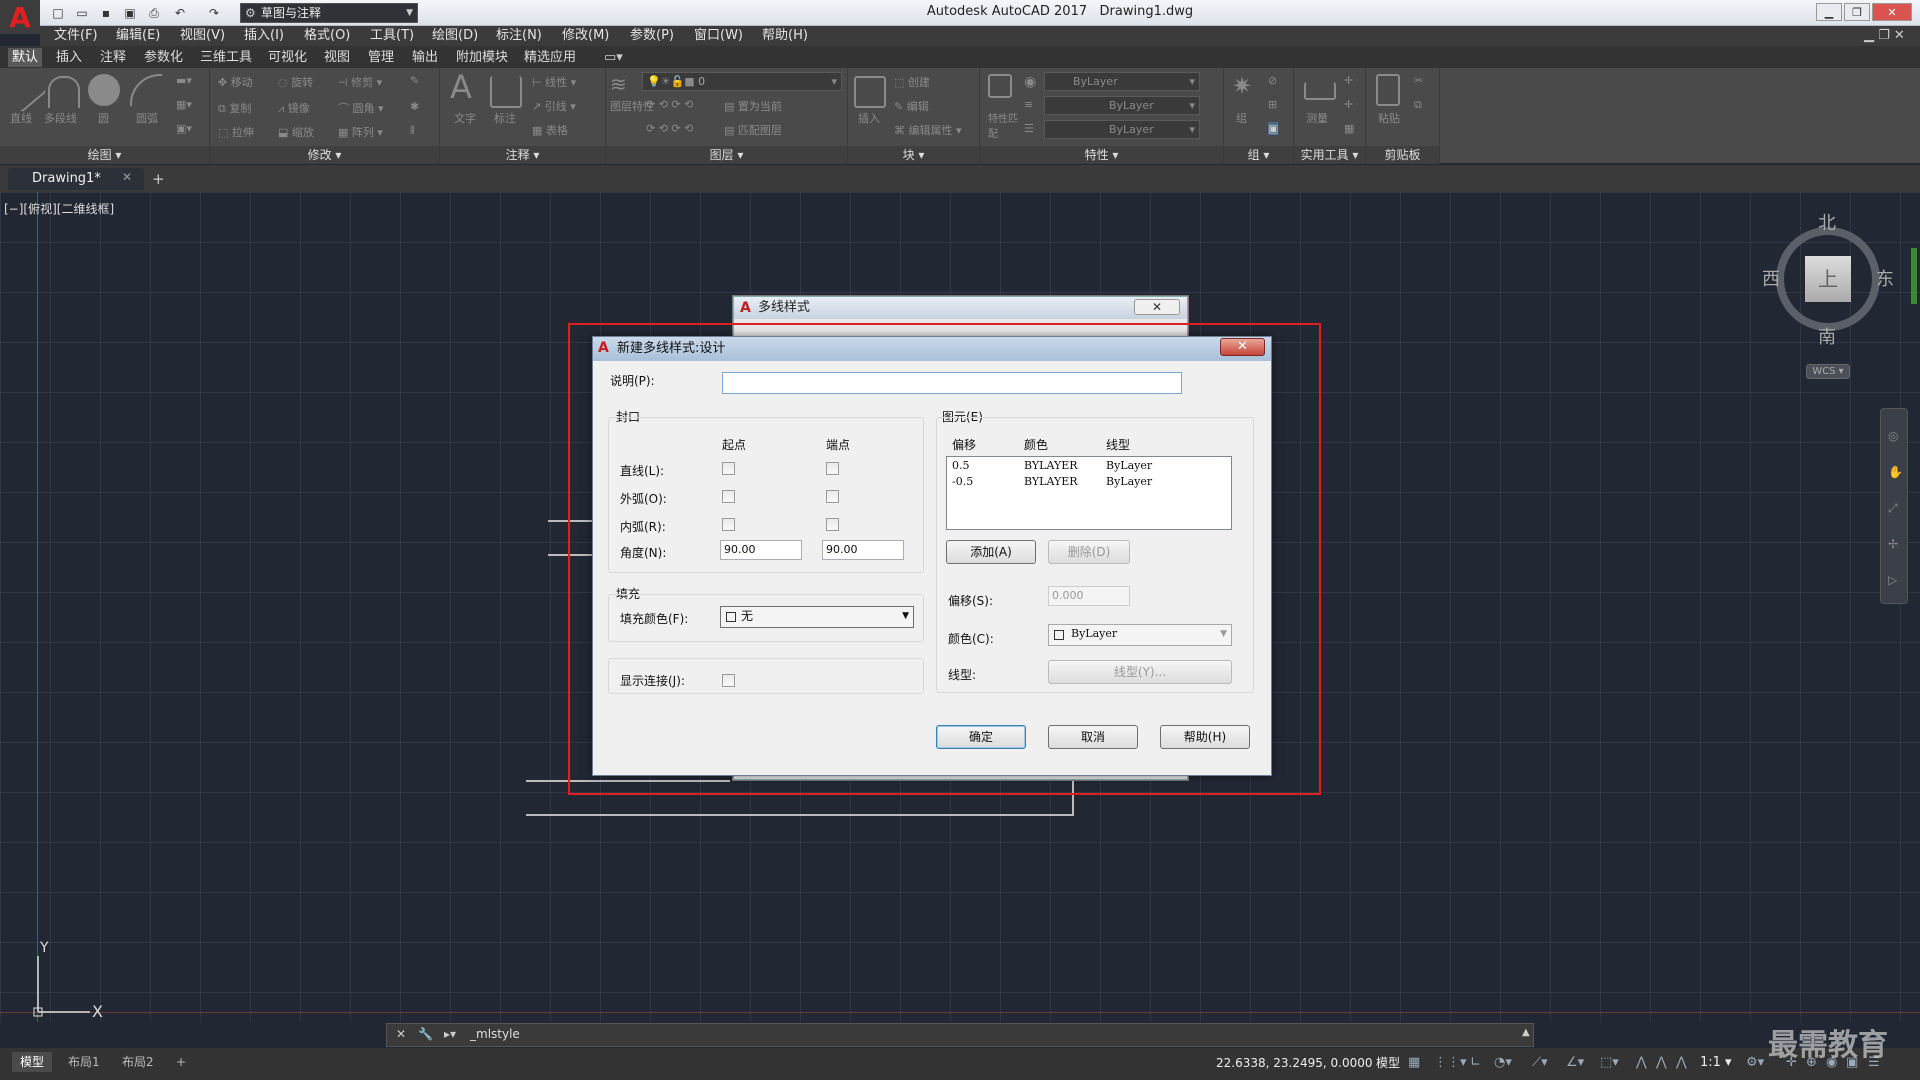 This screenshot has height=1080, width=1920. I want to click on layer-tools-row1: ⟳ ⟲ ⟳ ⟲, so click(669, 104).